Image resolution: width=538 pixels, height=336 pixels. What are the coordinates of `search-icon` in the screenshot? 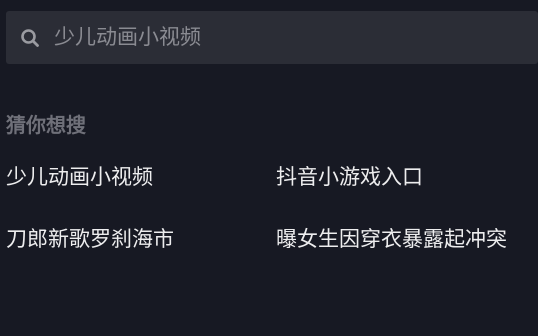 It's located at (30, 38).